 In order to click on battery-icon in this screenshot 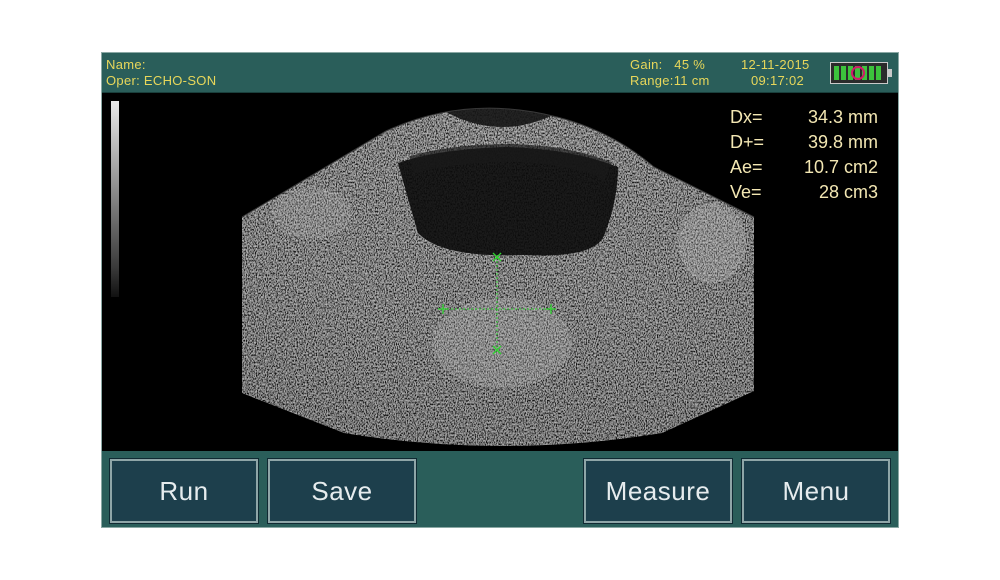, I will do `click(861, 73)`.